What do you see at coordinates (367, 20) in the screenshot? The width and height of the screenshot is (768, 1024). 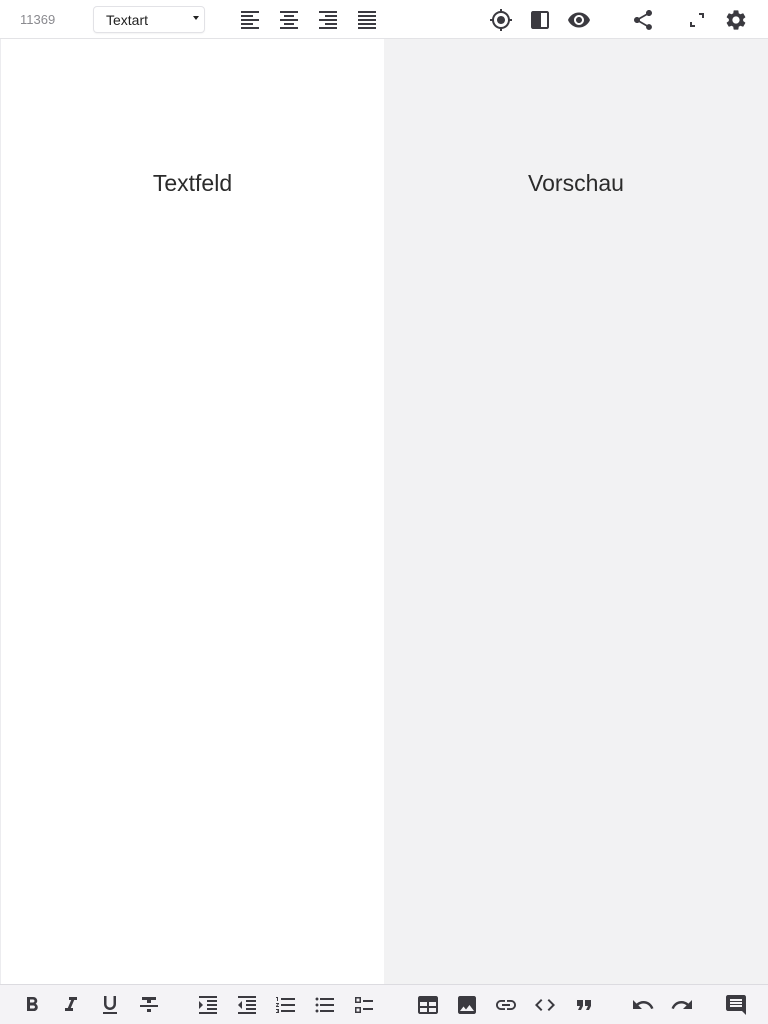 I see `align-justify-icon` at bounding box center [367, 20].